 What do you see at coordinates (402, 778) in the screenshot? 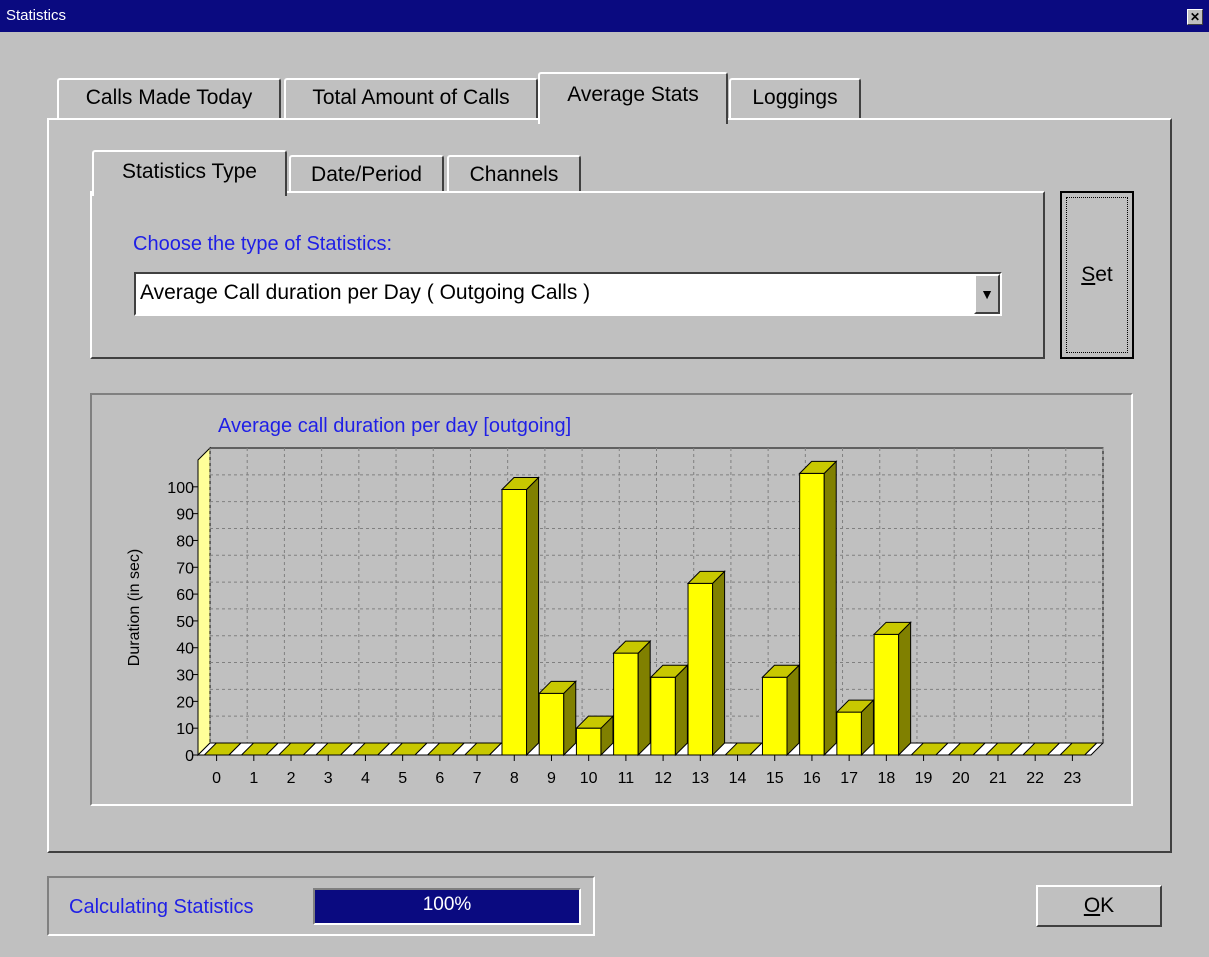
I see `x-tick-label: 5` at bounding box center [402, 778].